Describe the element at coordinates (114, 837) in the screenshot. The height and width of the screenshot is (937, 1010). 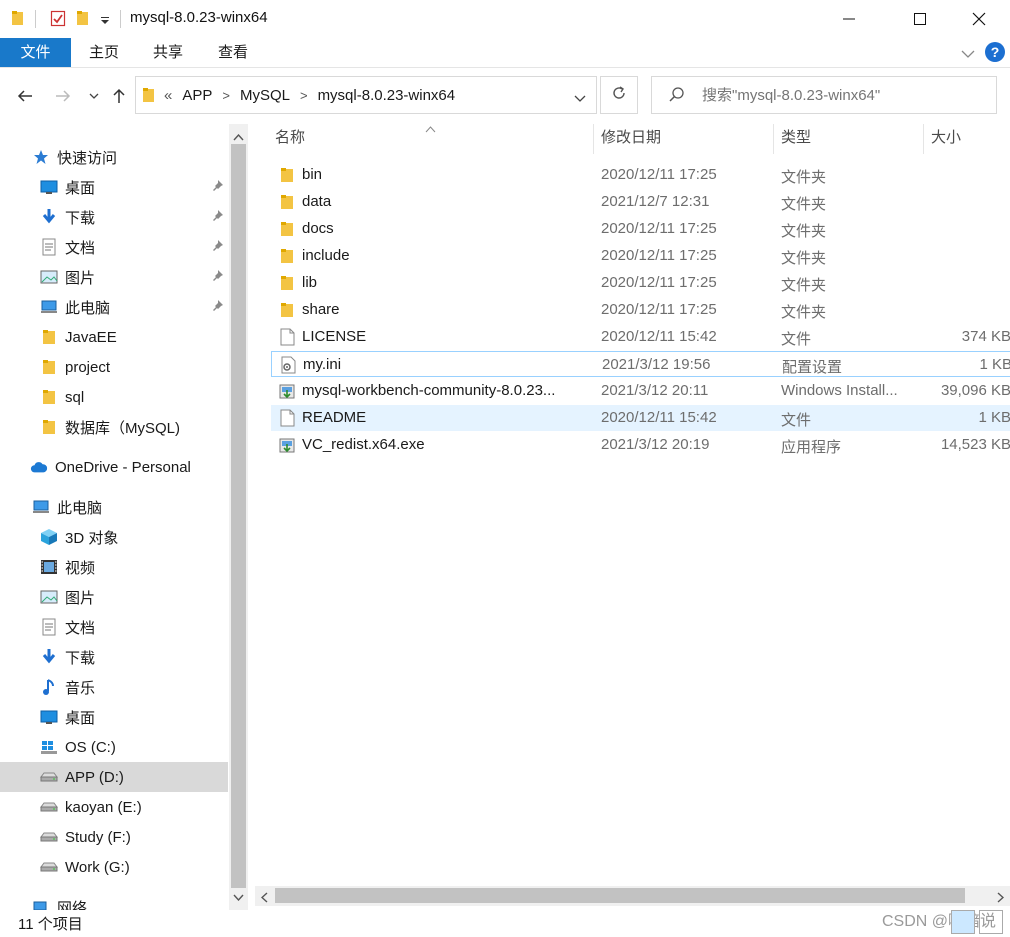
I see `sidebar-item: Study (F:)` at that location.